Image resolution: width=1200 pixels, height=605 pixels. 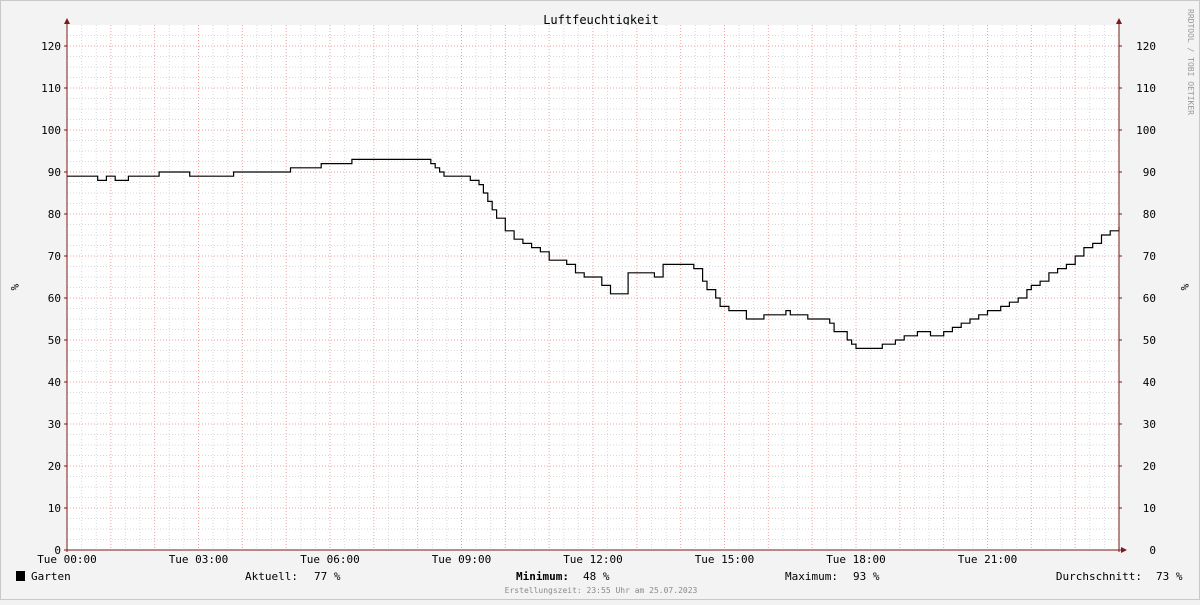 I want to click on y-tick-label-left: 30, so click(x=54, y=424).